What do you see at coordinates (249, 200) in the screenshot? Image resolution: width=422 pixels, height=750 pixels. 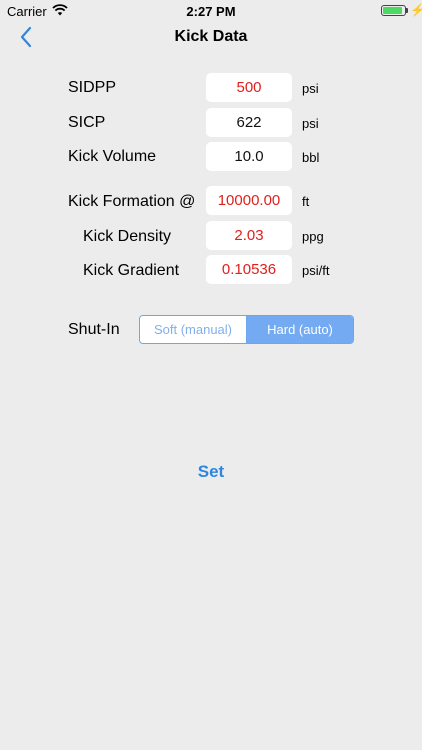 I see `kick-formation-field: 10000.00` at bounding box center [249, 200].